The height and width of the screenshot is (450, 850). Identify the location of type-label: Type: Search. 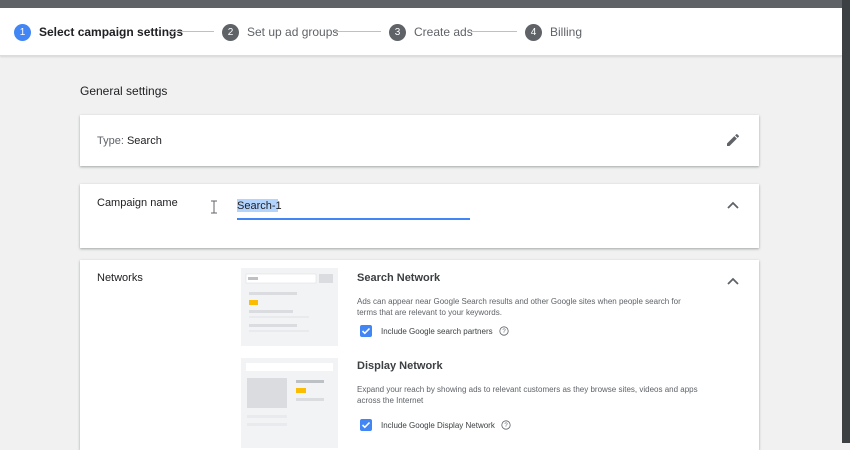
(129, 141).